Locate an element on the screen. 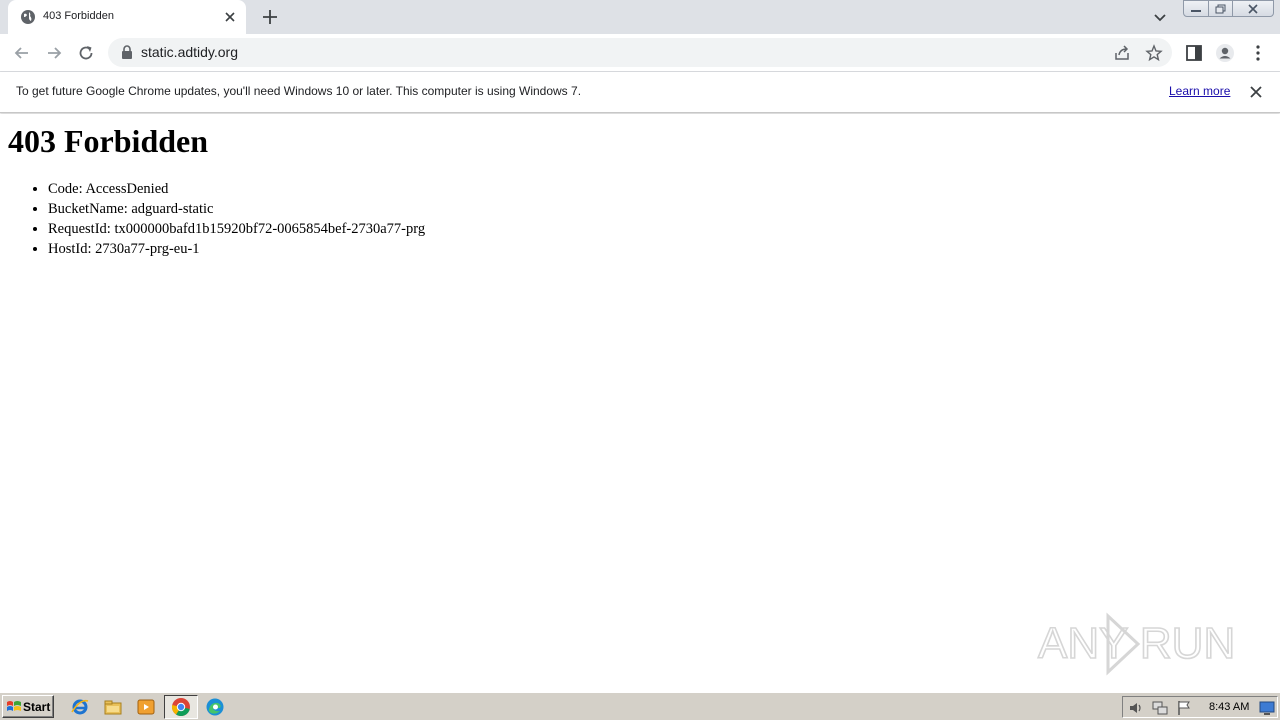  globe-icon is located at coordinates (28, 17).